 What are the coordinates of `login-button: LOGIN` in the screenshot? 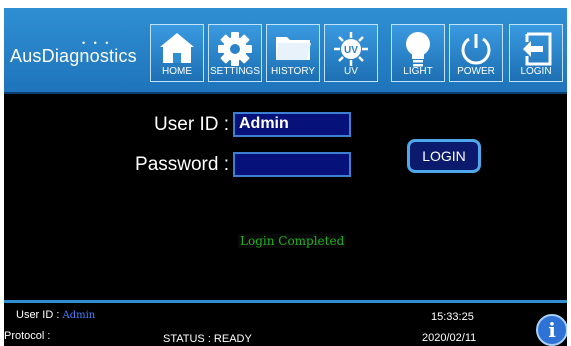 It's located at (444, 156).